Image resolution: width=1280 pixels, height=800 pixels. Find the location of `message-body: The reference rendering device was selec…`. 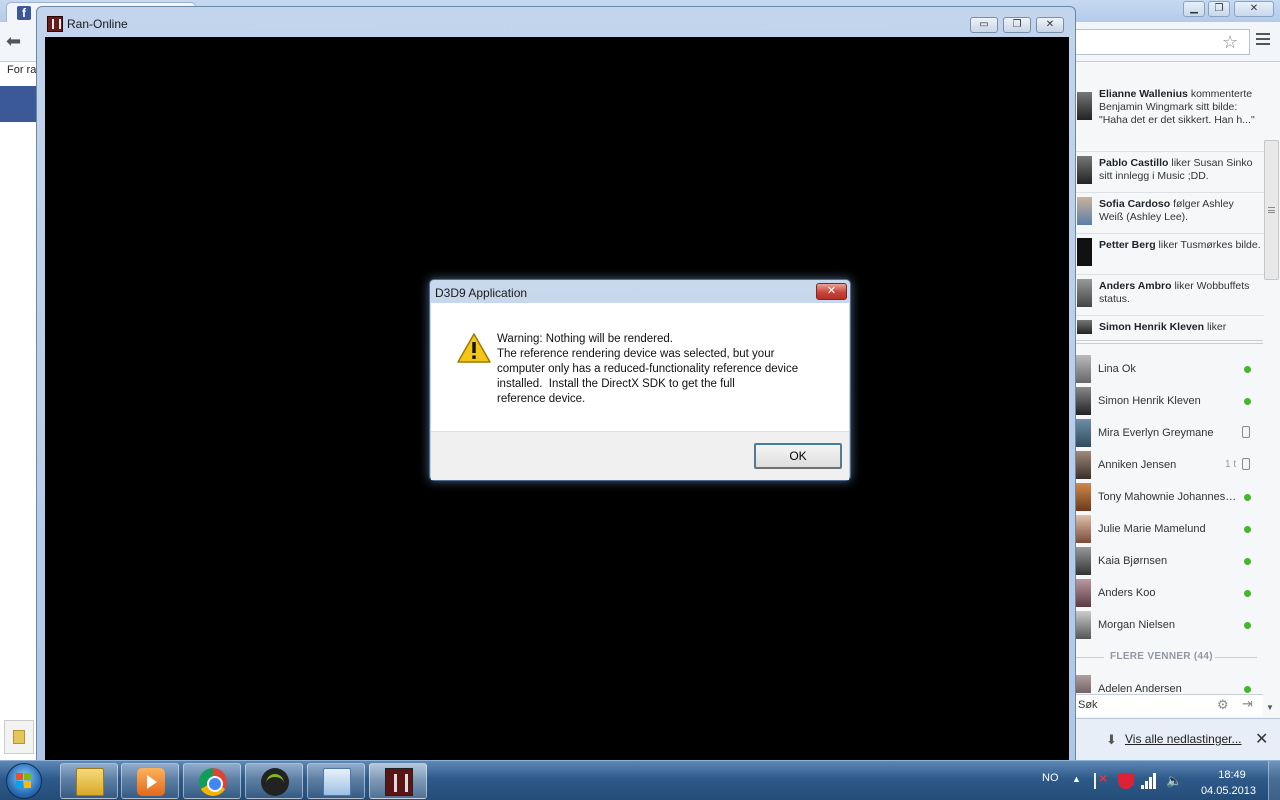

message-body: The reference rendering device was selec… is located at coordinates (648, 376).